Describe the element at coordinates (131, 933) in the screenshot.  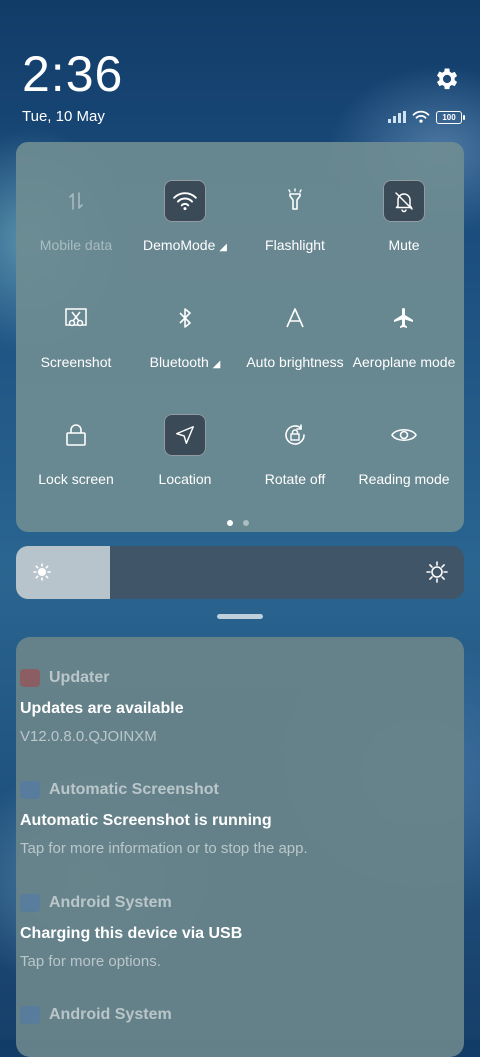
I see `notification-title: Charging this device via USB` at that location.